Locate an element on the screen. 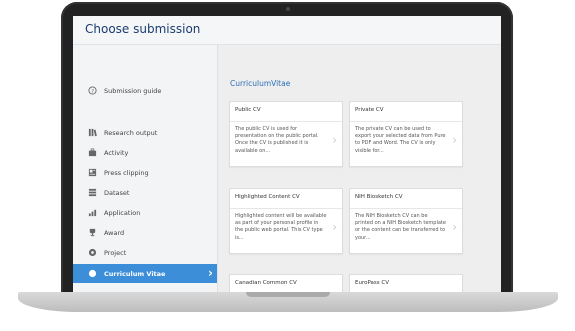 The height and width of the screenshot is (331, 575). sidebar-item-label: Activity is located at coordinates (116, 152).